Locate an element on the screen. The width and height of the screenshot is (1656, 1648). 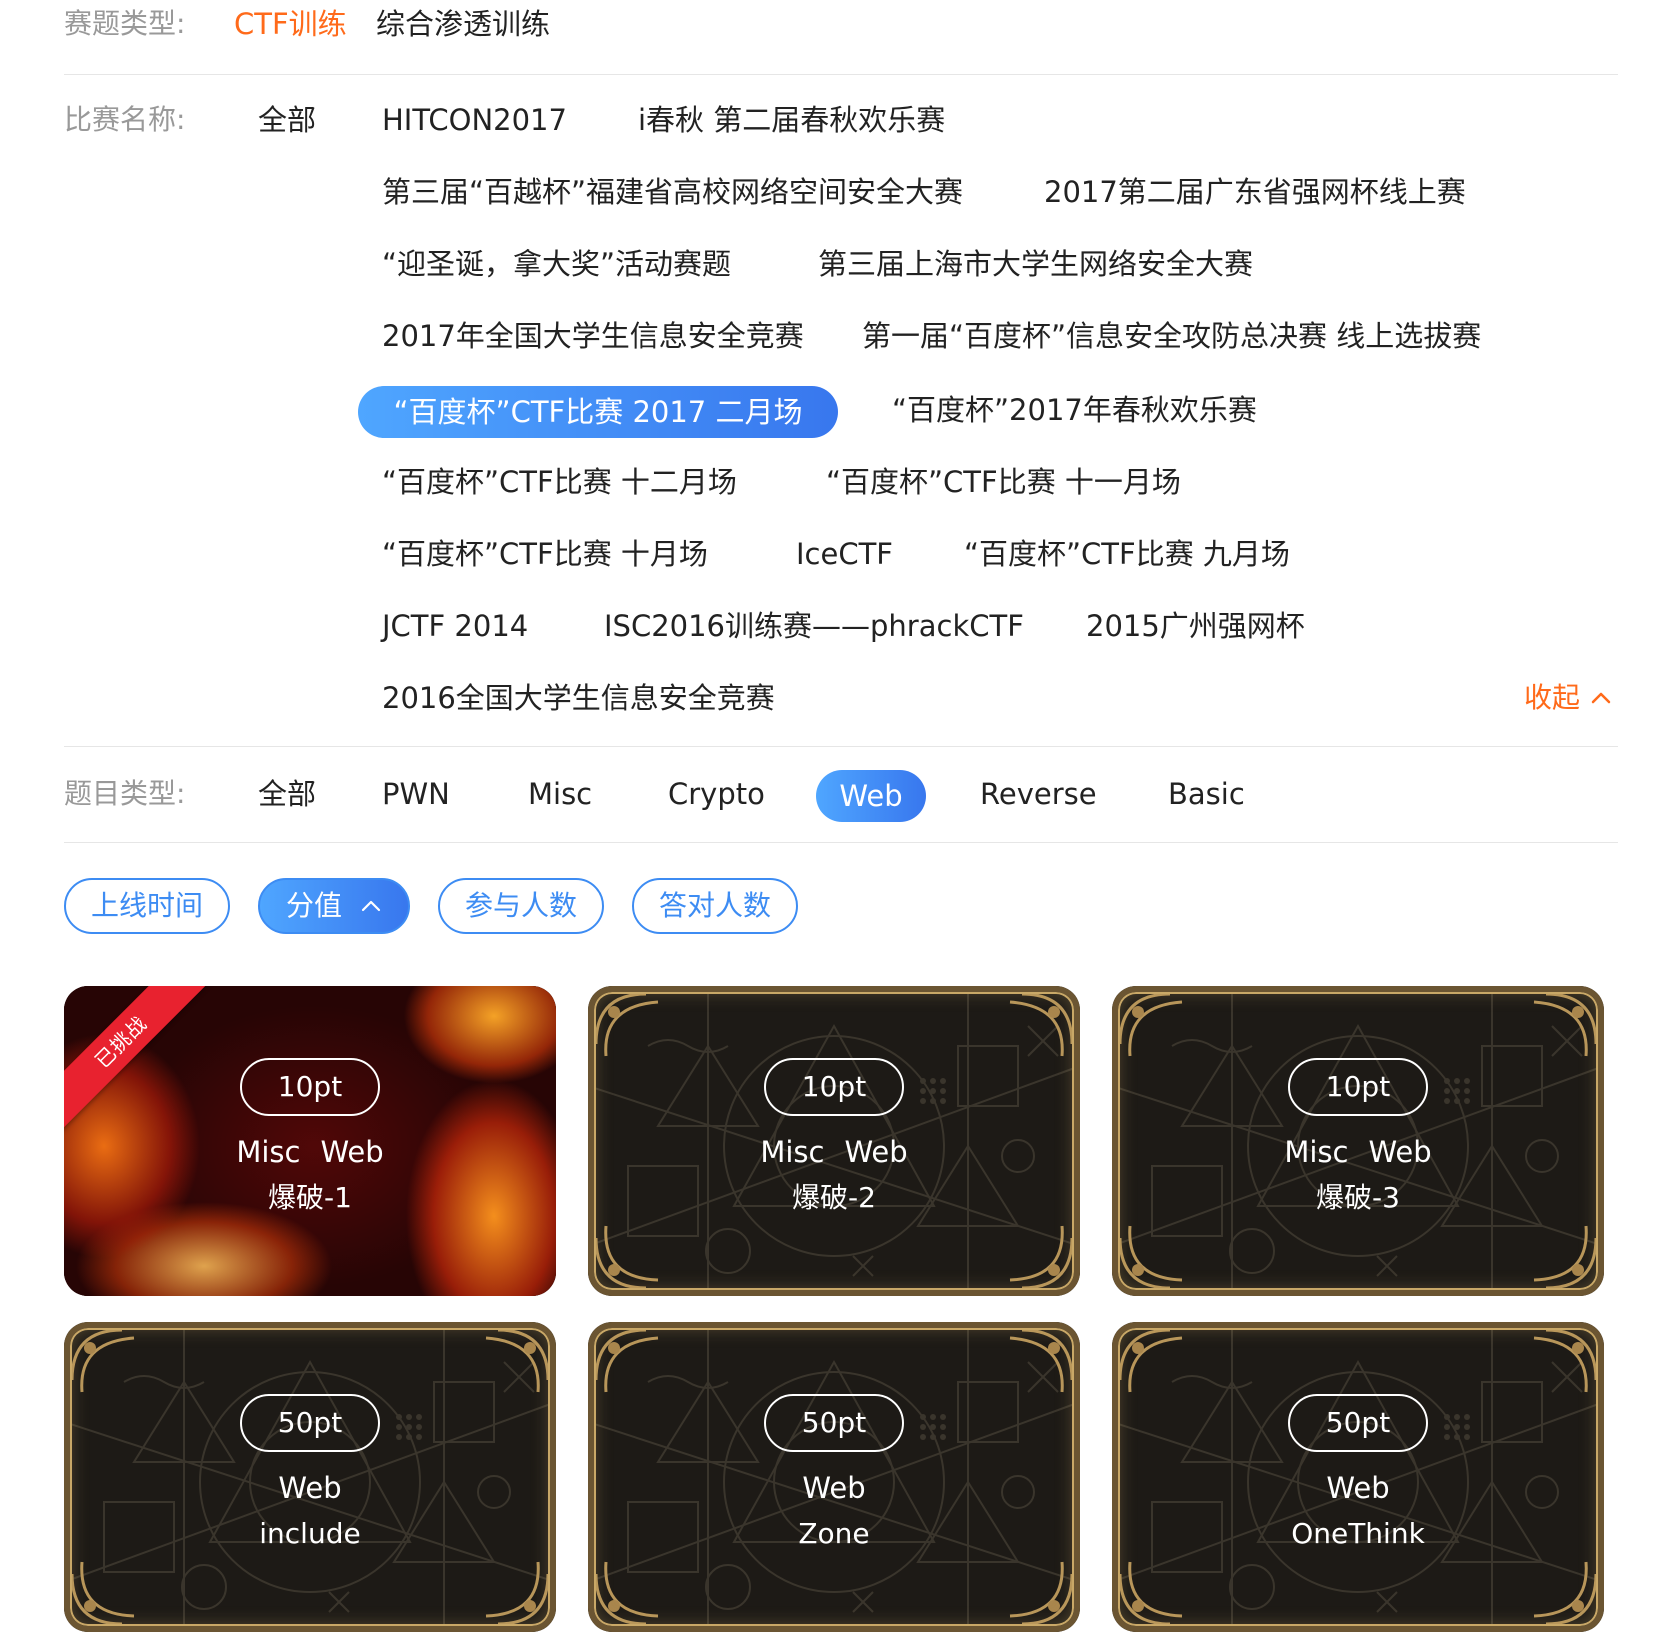
sort-participants-button: 参与人数 is located at coordinates (521, 906).